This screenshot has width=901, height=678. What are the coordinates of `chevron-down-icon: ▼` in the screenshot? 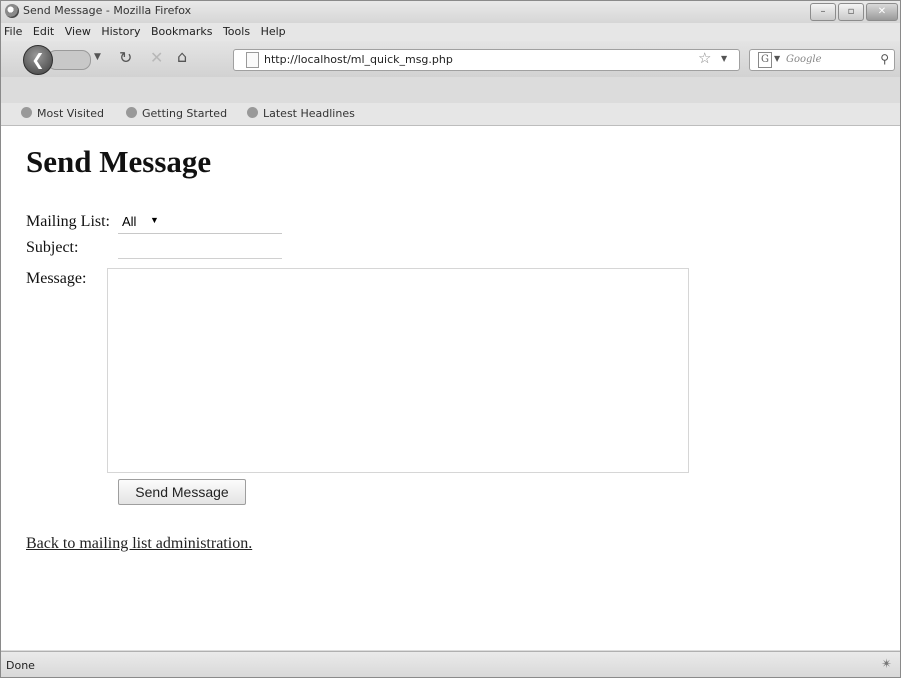 It's located at (154, 220).